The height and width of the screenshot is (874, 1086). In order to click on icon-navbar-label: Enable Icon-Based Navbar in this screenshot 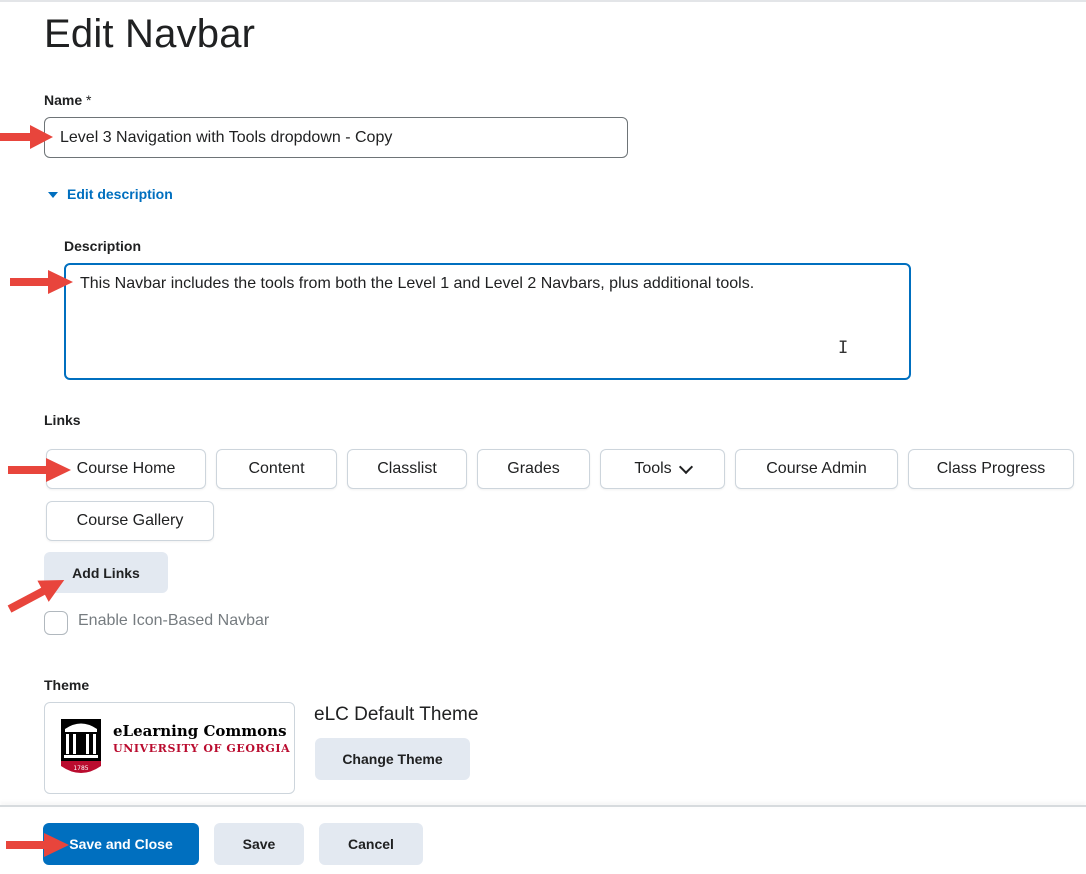, I will do `click(174, 620)`.